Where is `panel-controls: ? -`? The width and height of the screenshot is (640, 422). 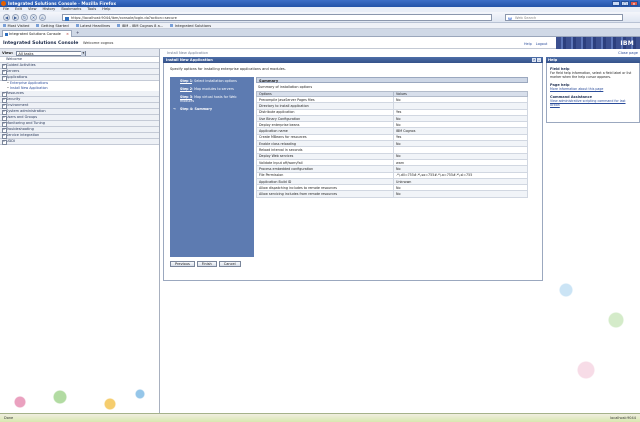 panel-controls: ? - is located at coordinates (536, 60).